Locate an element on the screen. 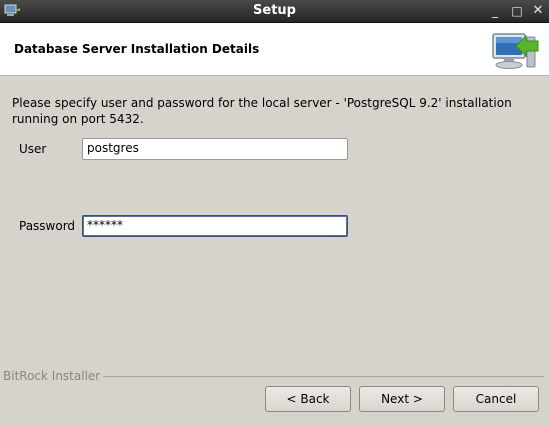  back-button: < Back is located at coordinates (308, 399).